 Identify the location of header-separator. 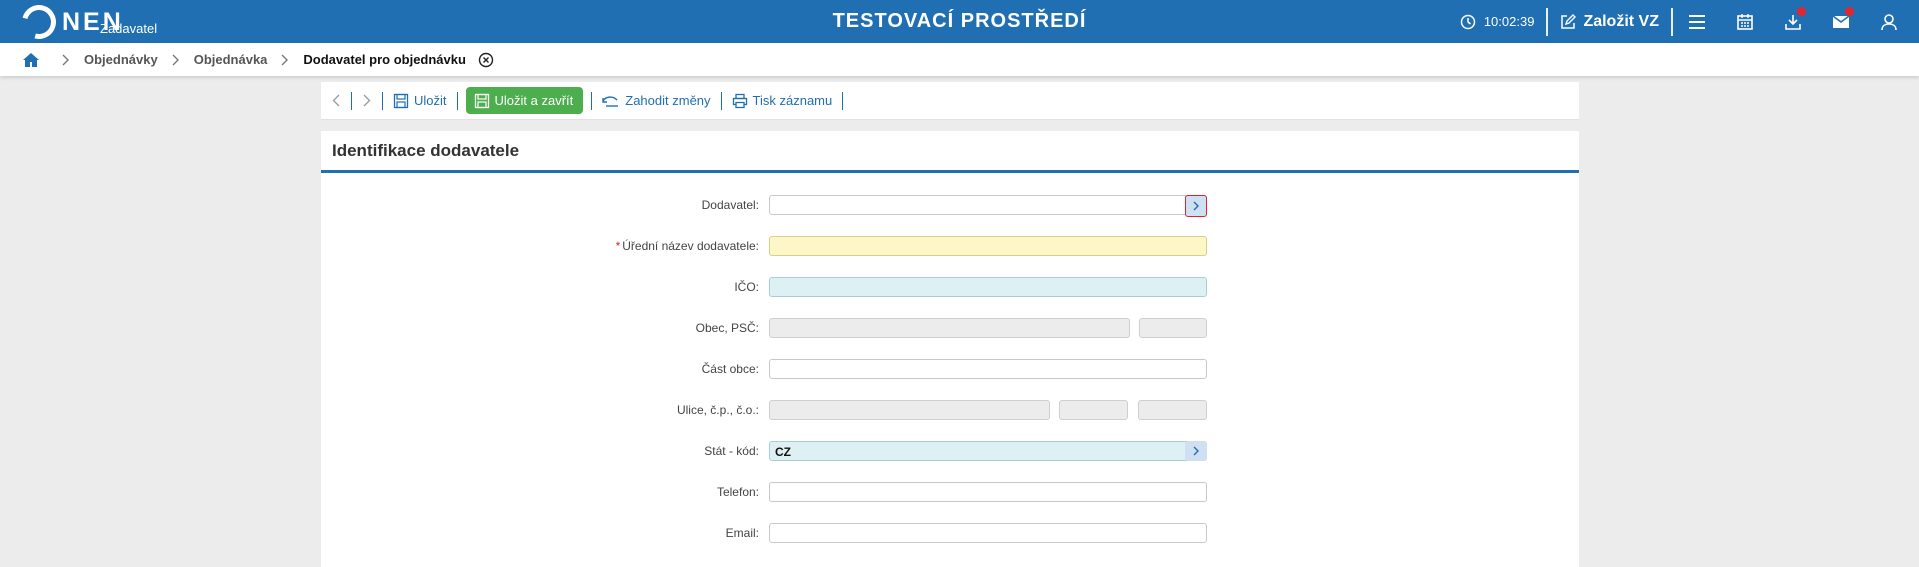
(1547, 21).